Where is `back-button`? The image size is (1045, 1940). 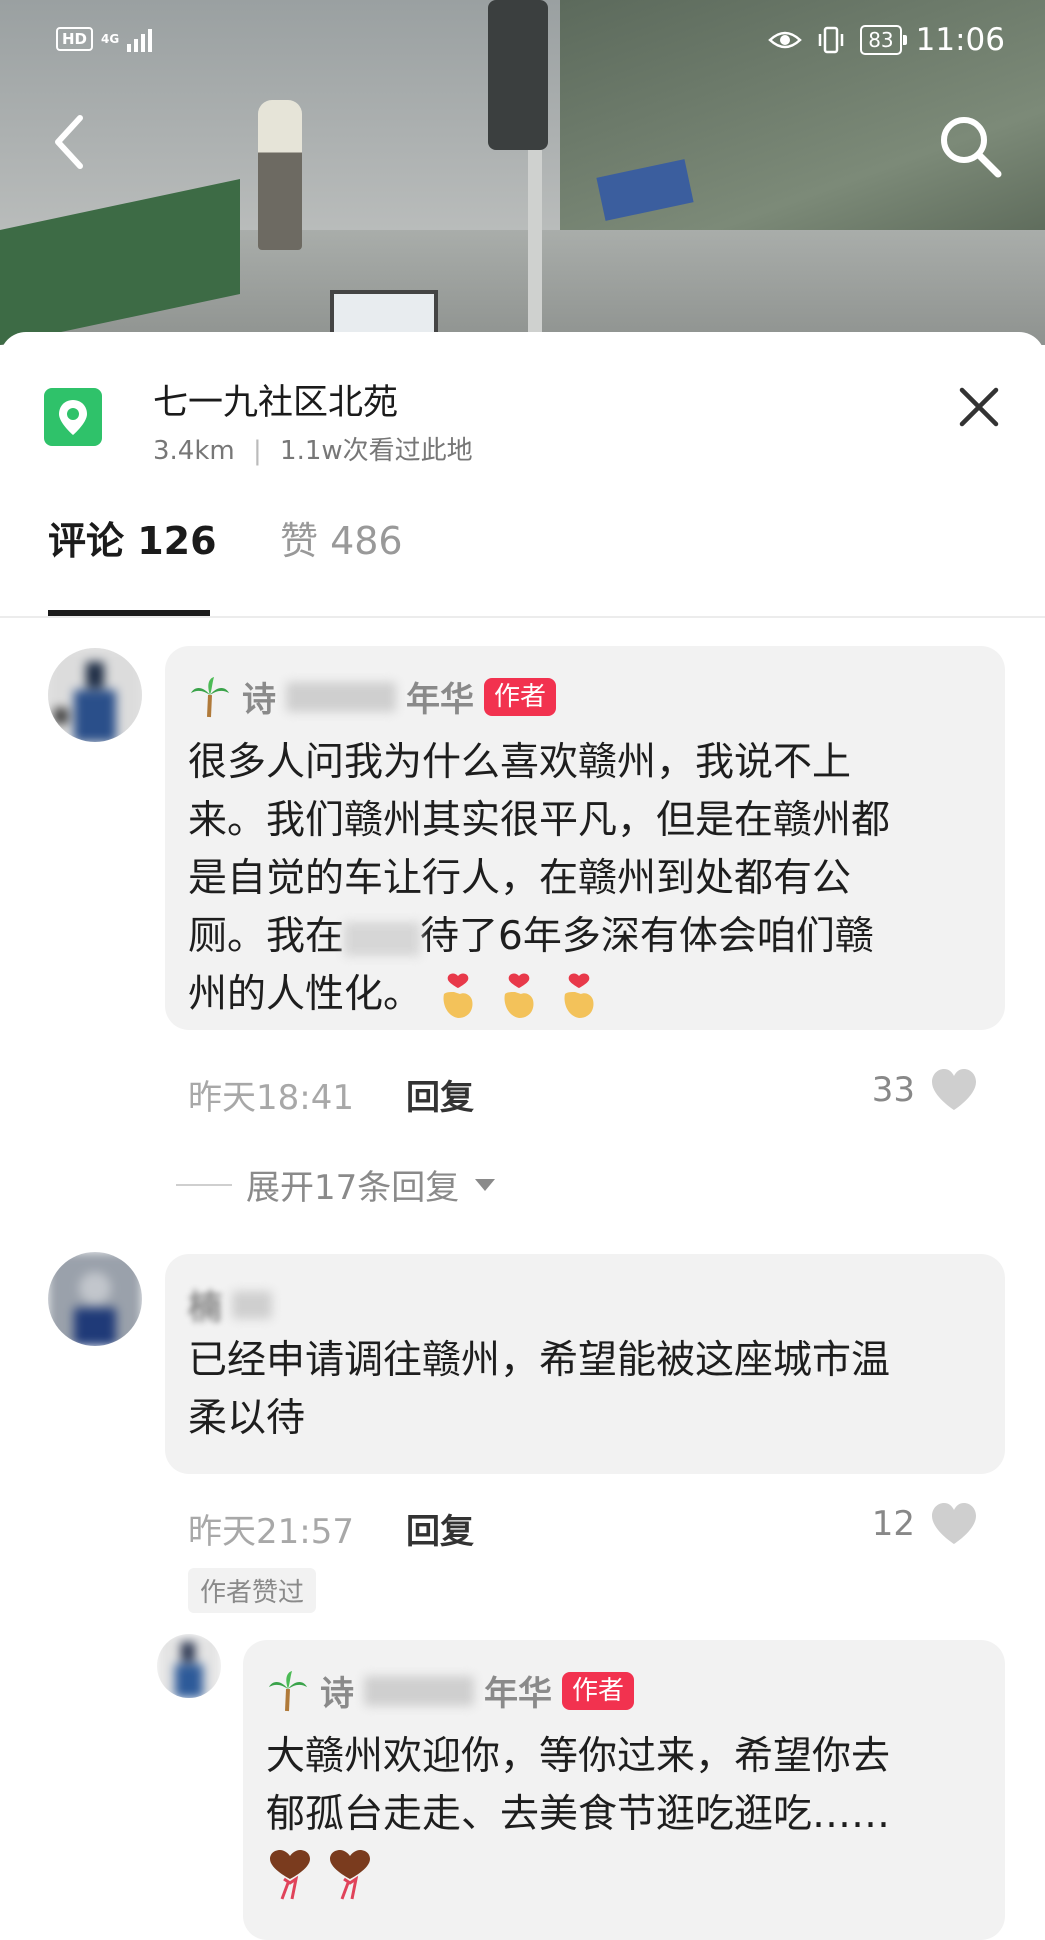
back-button is located at coordinates (69, 142).